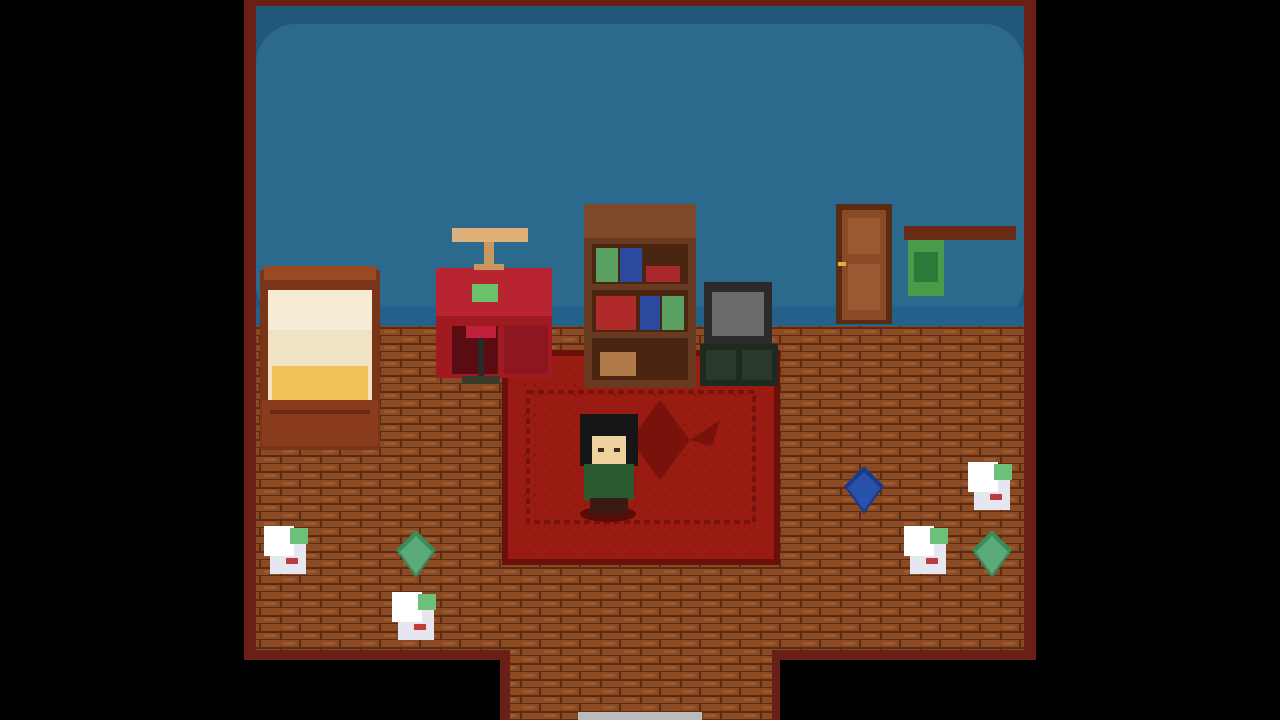 The width and height of the screenshot is (1280, 720). Describe the element at coordinates (739, 334) in the screenshot. I see `crt-television` at that location.